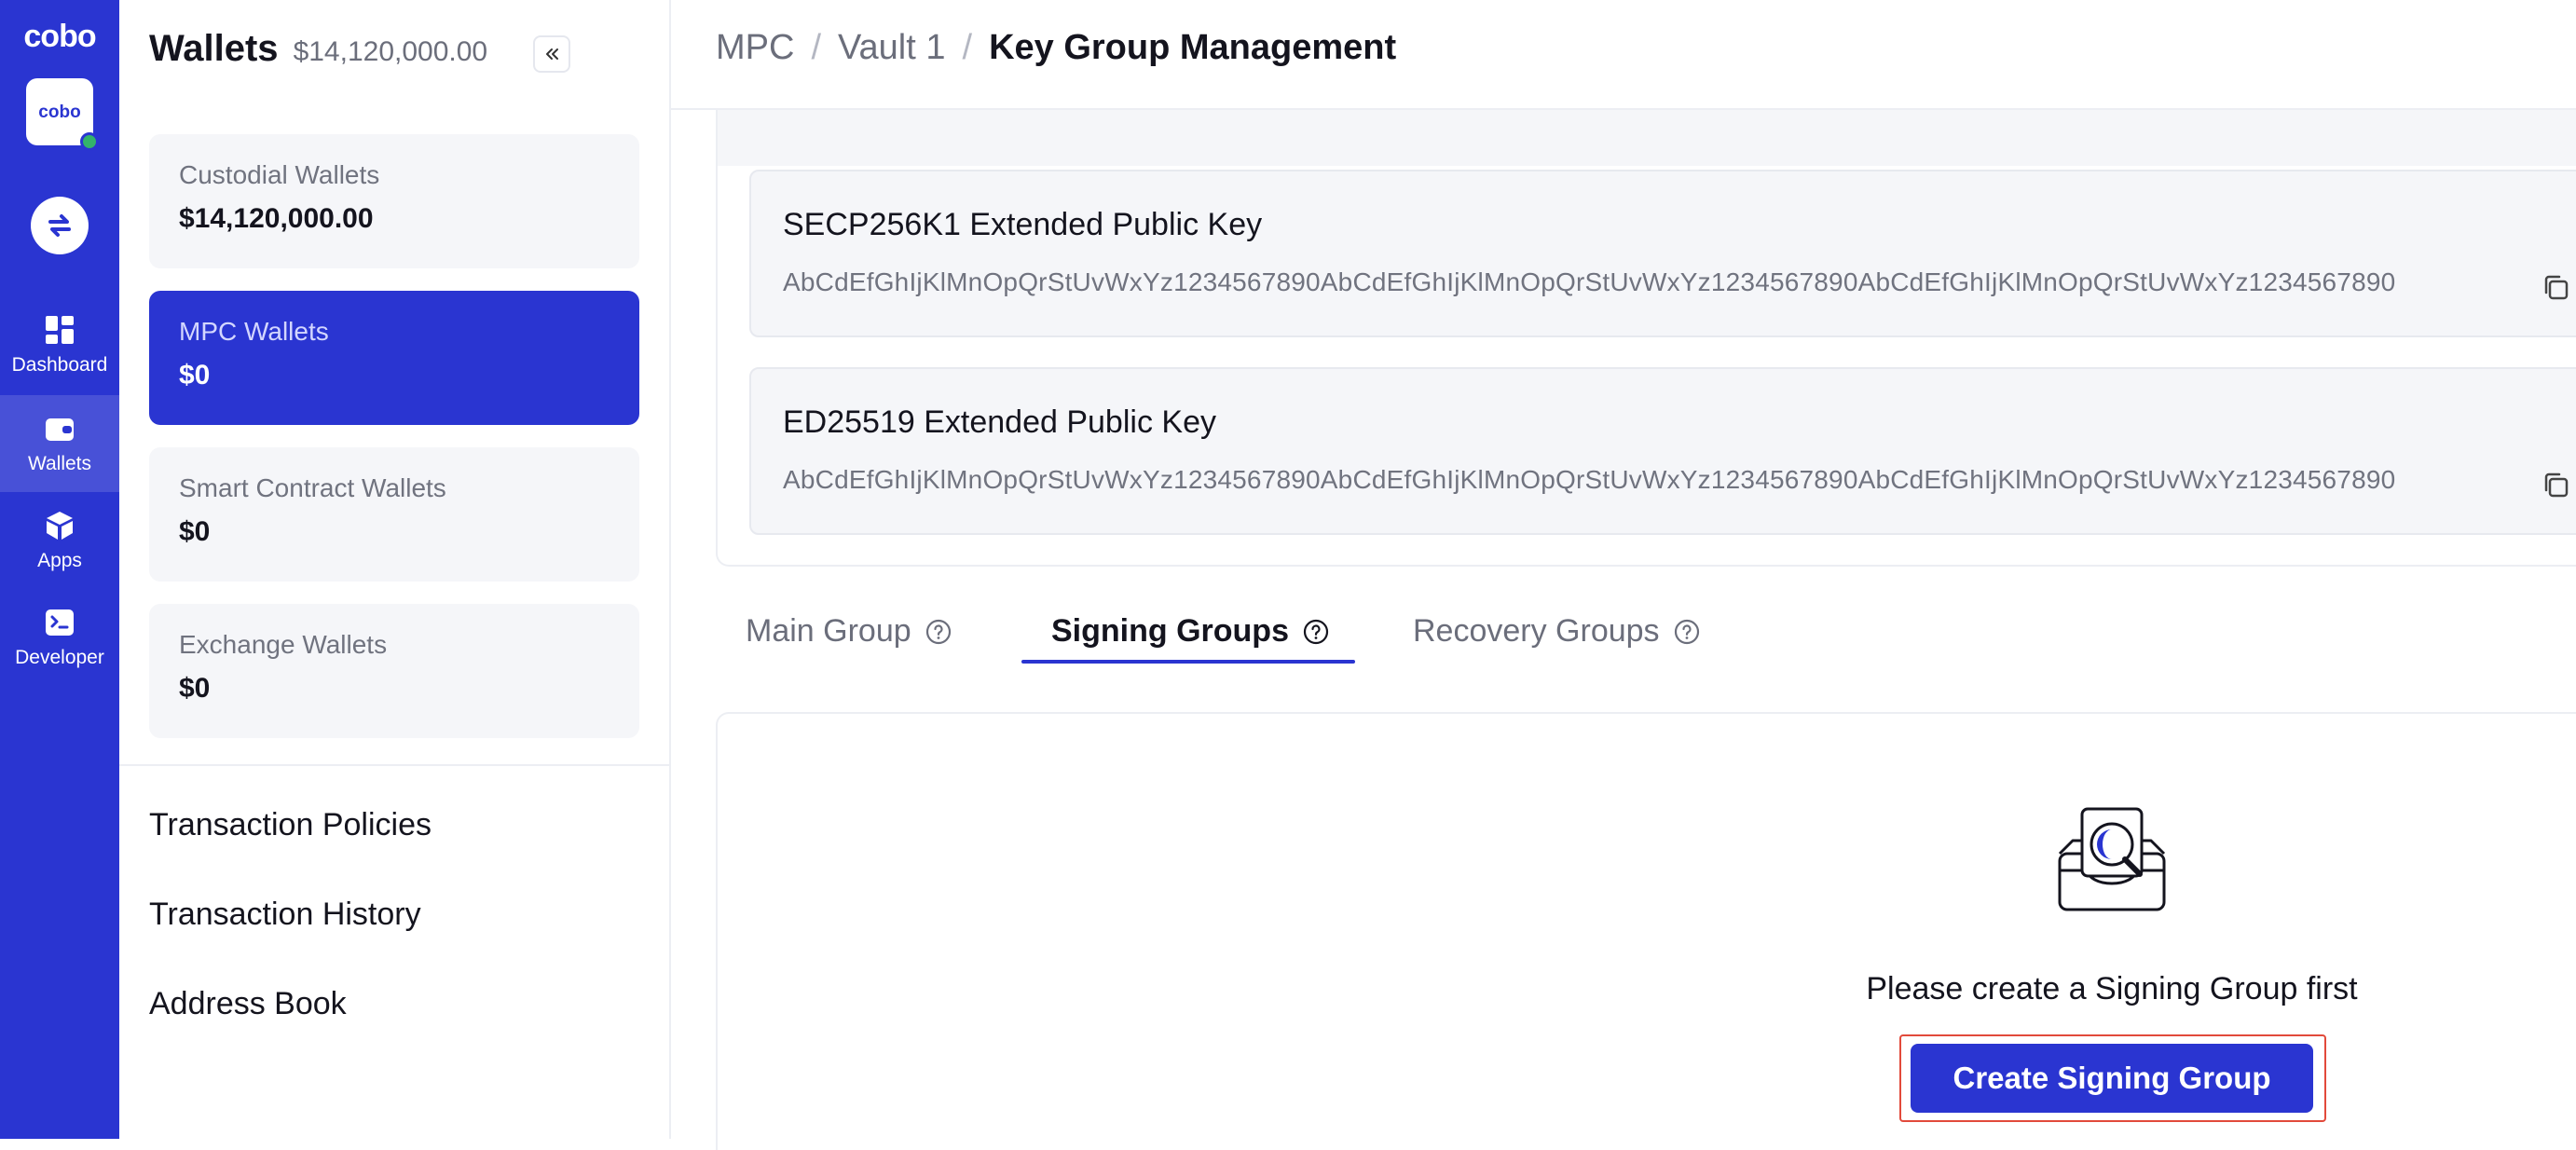 Image resolution: width=2576 pixels, height=1150 pixels. Describe the element at coordinates (394, 671) in the screenshot. I see `wallet-card-exchange: Exchange Wallets $0` at that location.